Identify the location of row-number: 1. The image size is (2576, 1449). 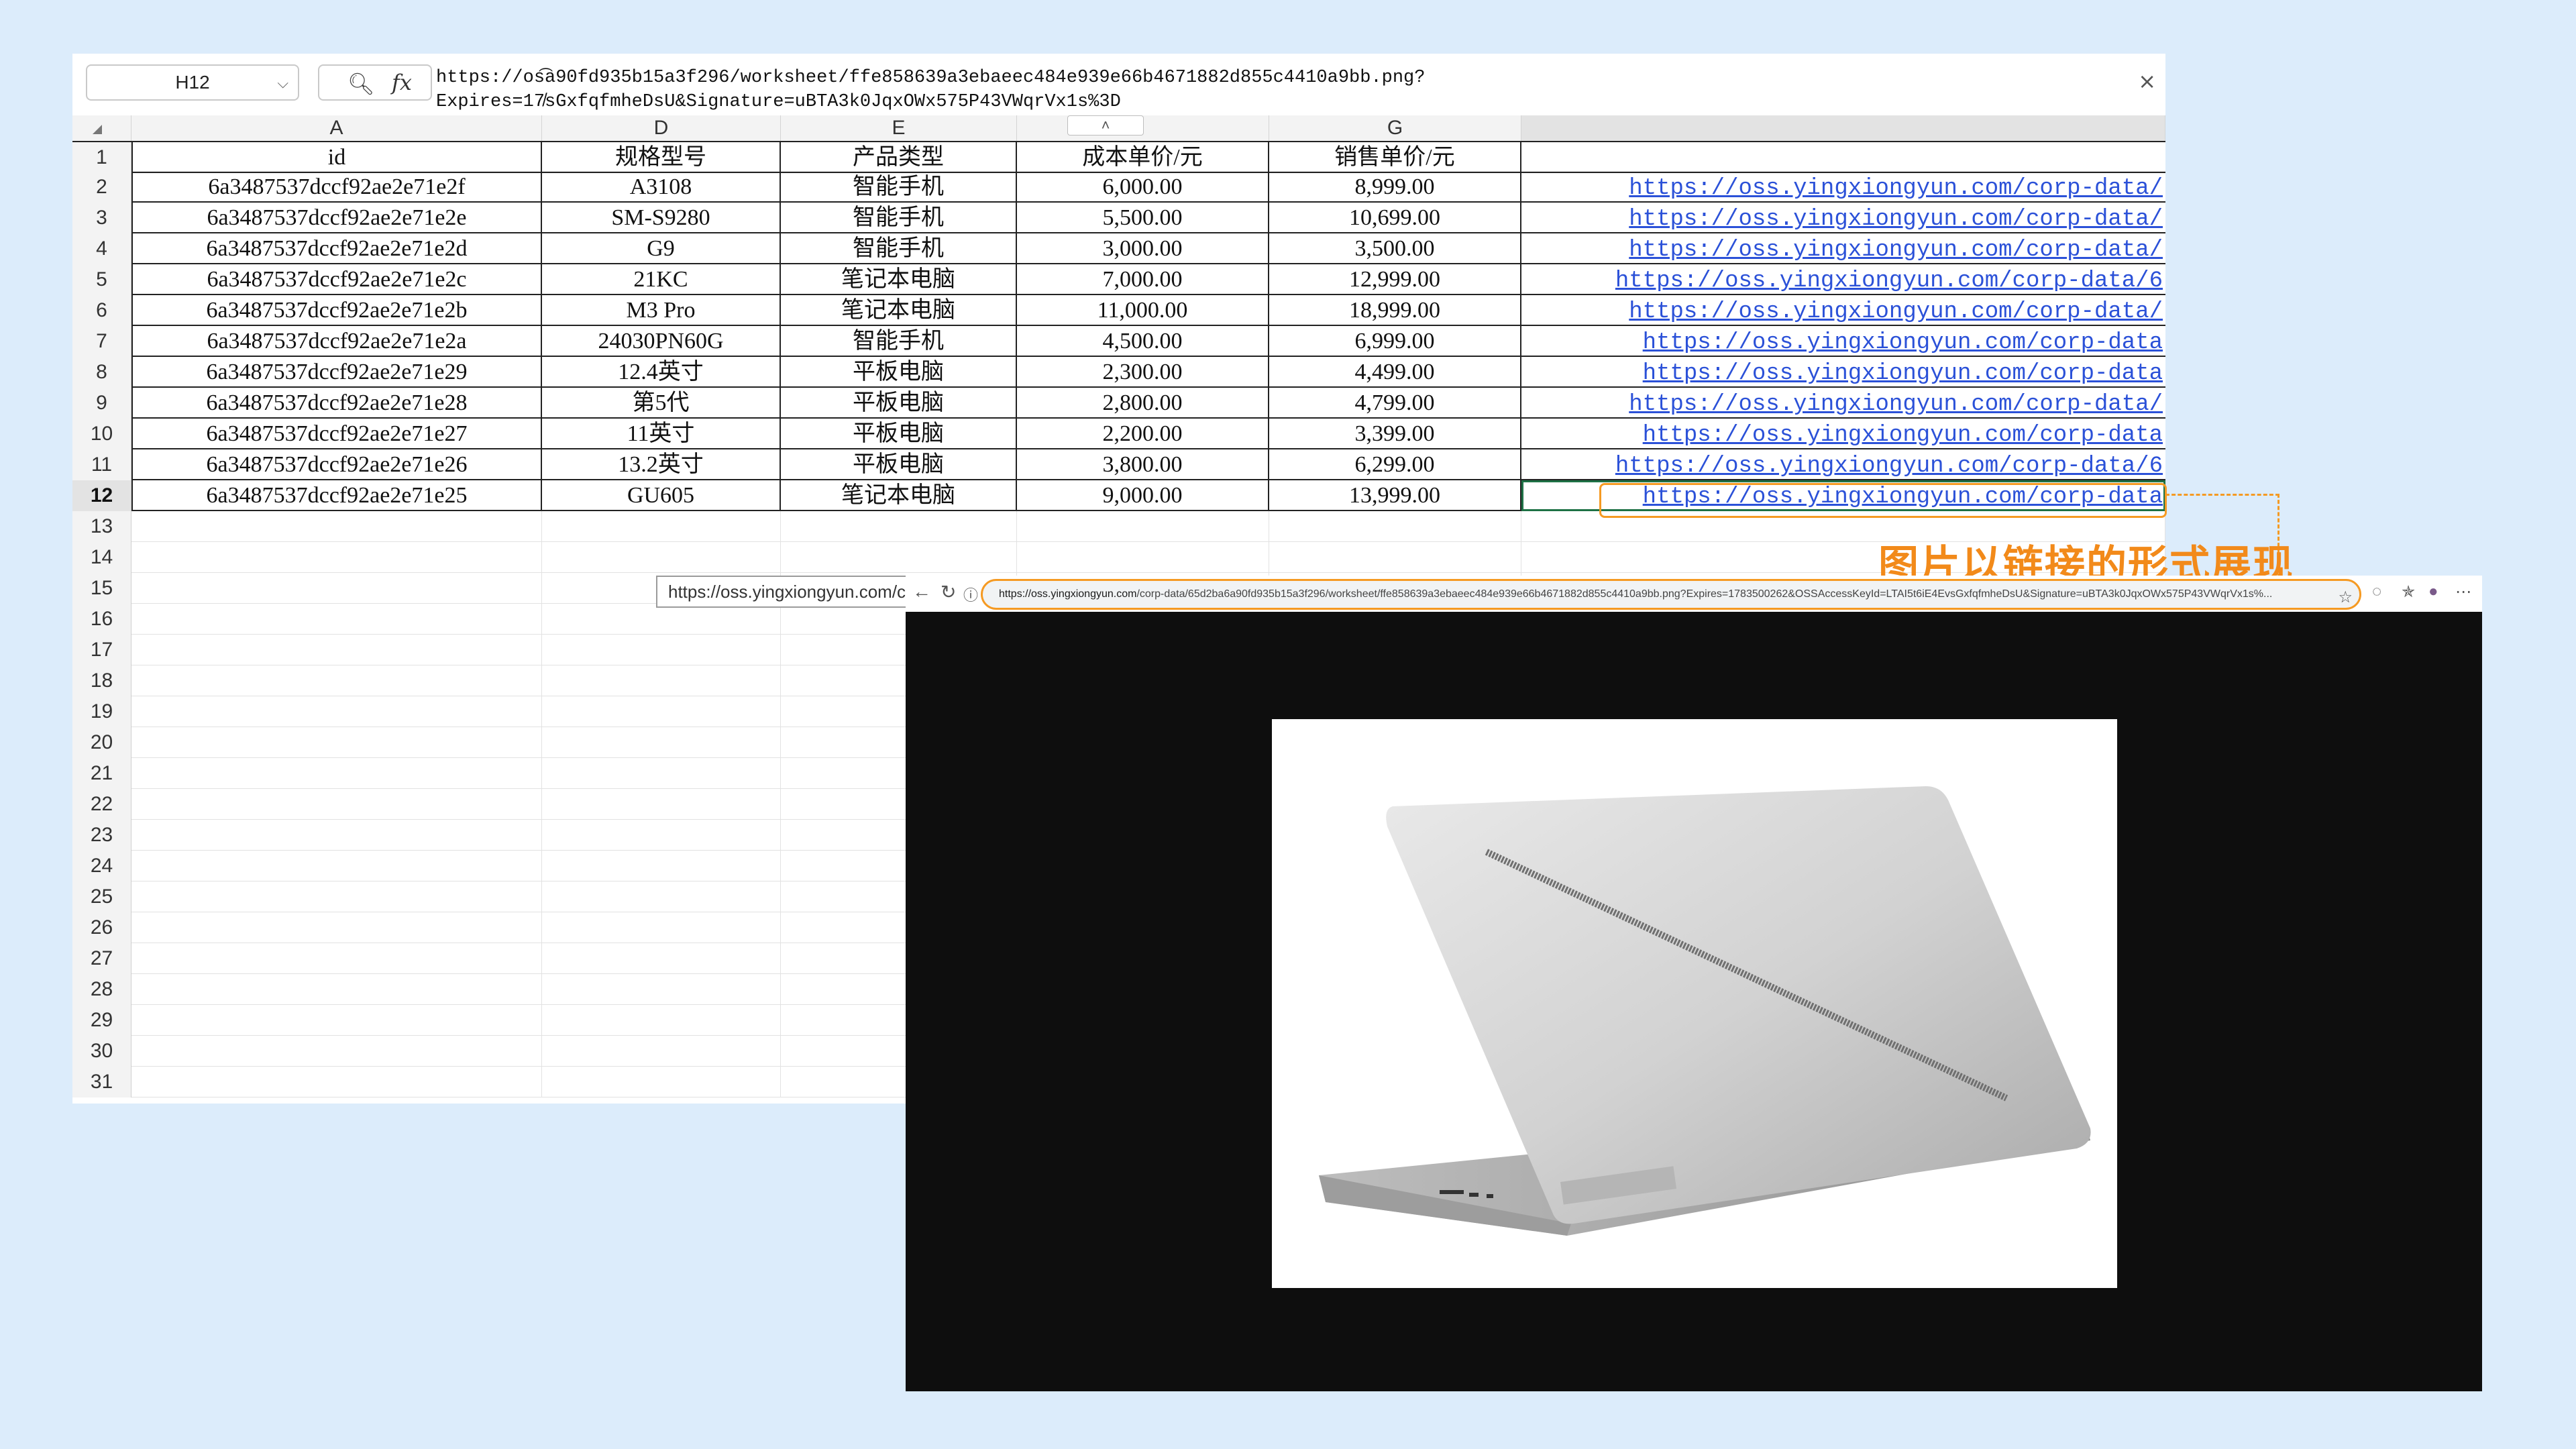
(101, 157).